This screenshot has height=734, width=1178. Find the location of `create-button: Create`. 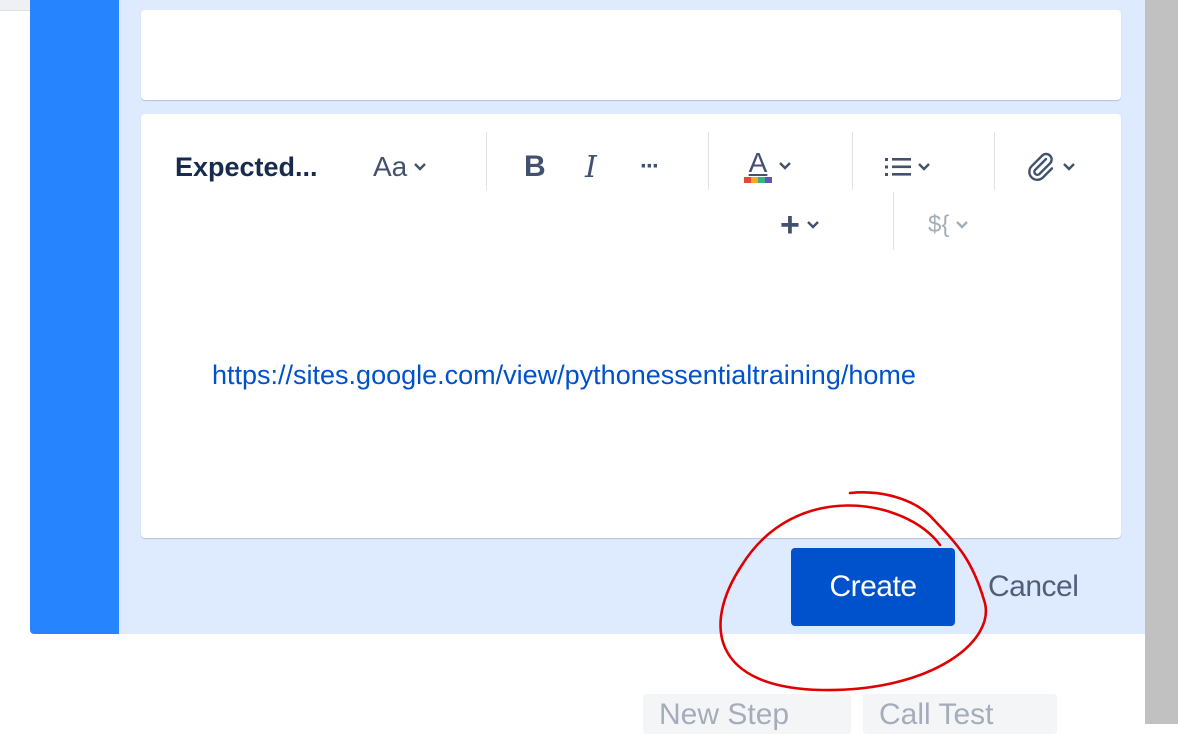

create-button: Create is located at coordinates (873, 587).